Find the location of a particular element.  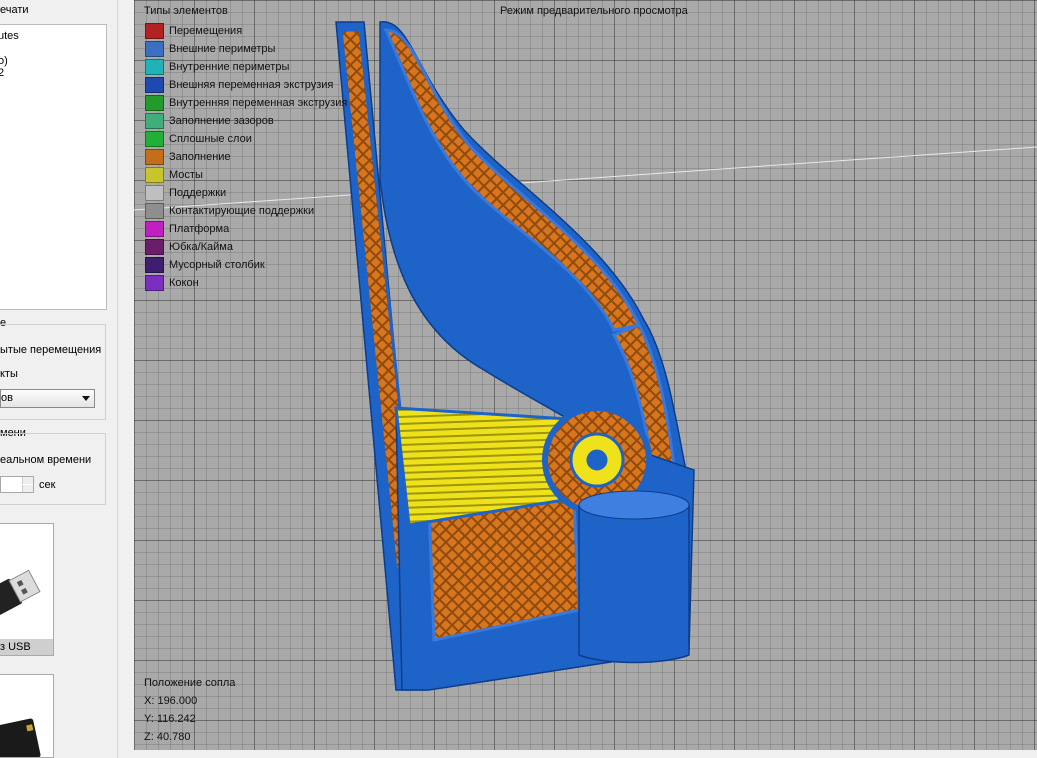

sd-card-icon is located at coordinates (20, 737).